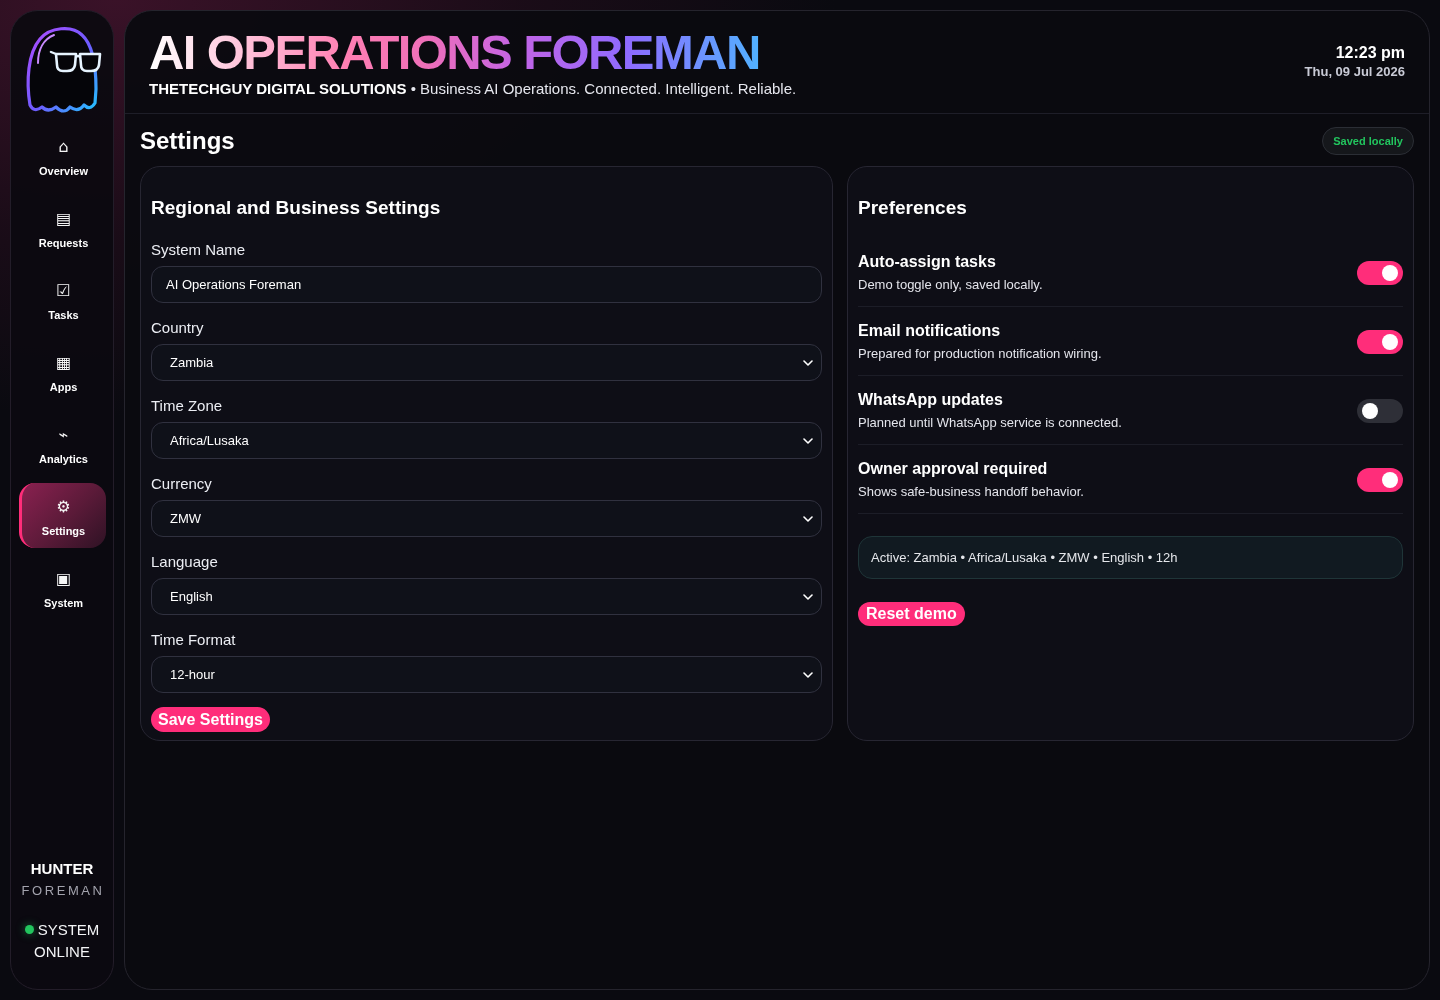 This screenshot has height=1000, width=1440. I want to click on sidebar-item: ▤ Requests, so click(62, 227).